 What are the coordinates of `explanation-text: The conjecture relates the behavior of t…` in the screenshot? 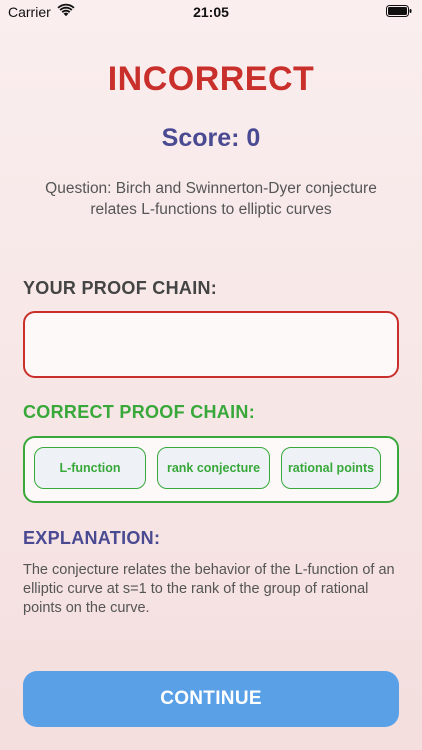 It's located at (209, 589).